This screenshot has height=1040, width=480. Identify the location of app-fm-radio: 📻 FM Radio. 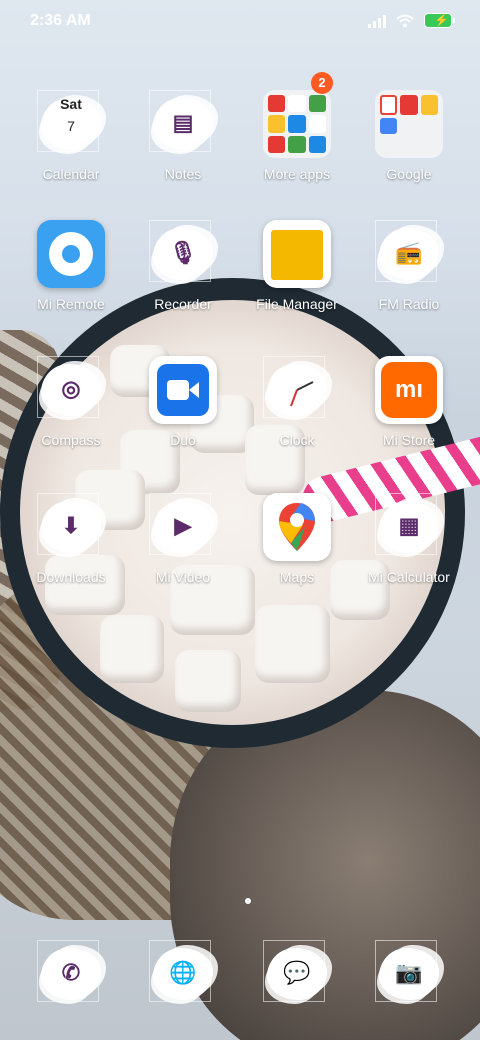
(409, 266).